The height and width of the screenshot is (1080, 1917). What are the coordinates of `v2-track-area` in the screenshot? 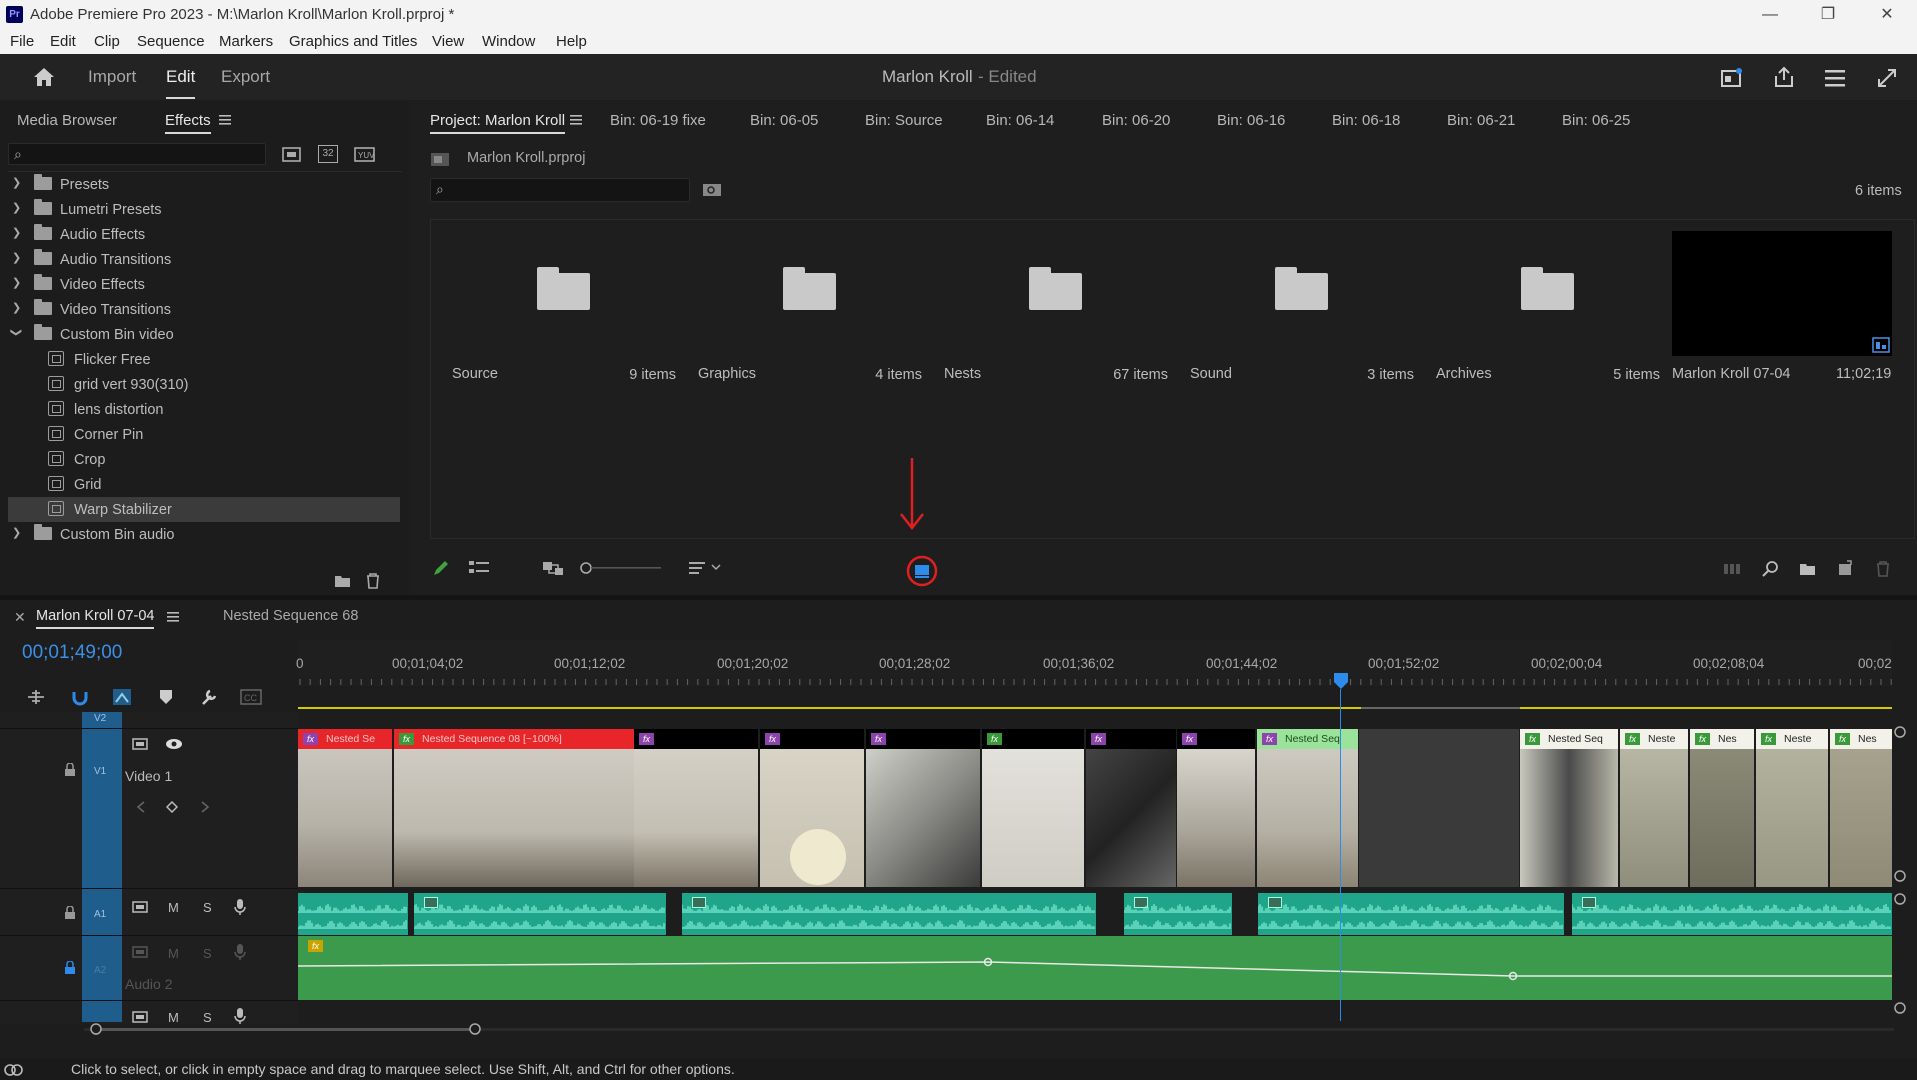 It's located at (1095, 720).